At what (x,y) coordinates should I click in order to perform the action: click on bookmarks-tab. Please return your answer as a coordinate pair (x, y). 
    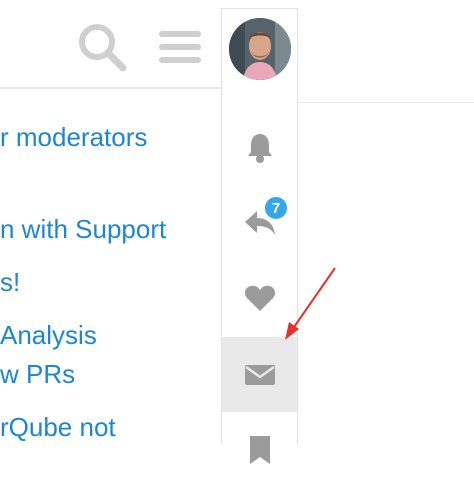
    Looking at the image, I should click on (259, 449).